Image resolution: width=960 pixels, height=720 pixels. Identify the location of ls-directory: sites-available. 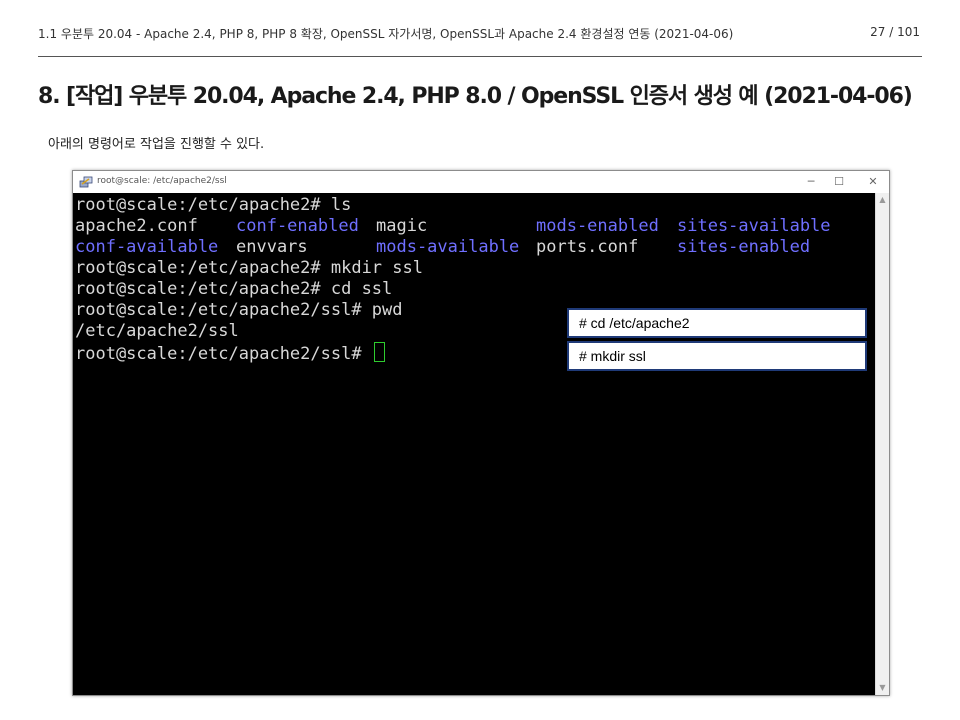
(754, 226).